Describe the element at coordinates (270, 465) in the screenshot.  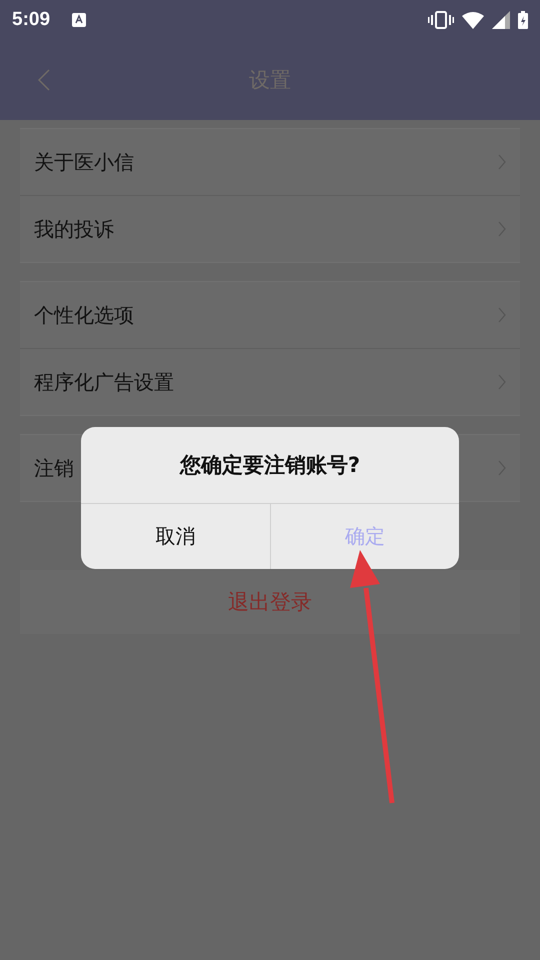
I see `dialog-title: 您确定要注销账号?` at that location.